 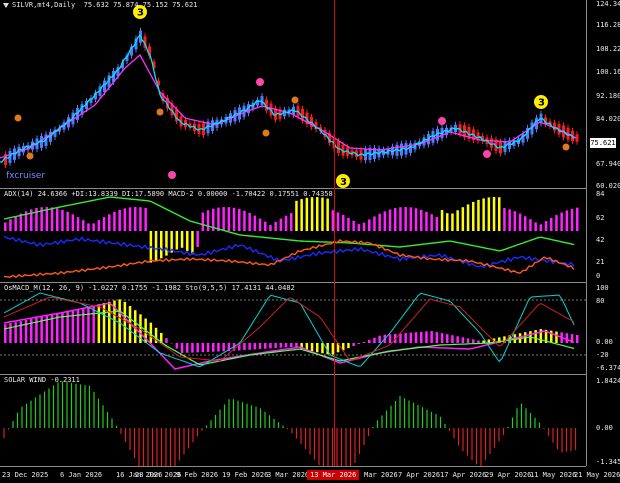 I want to click on y-tick: 100.160, so click(x=608, y=72).